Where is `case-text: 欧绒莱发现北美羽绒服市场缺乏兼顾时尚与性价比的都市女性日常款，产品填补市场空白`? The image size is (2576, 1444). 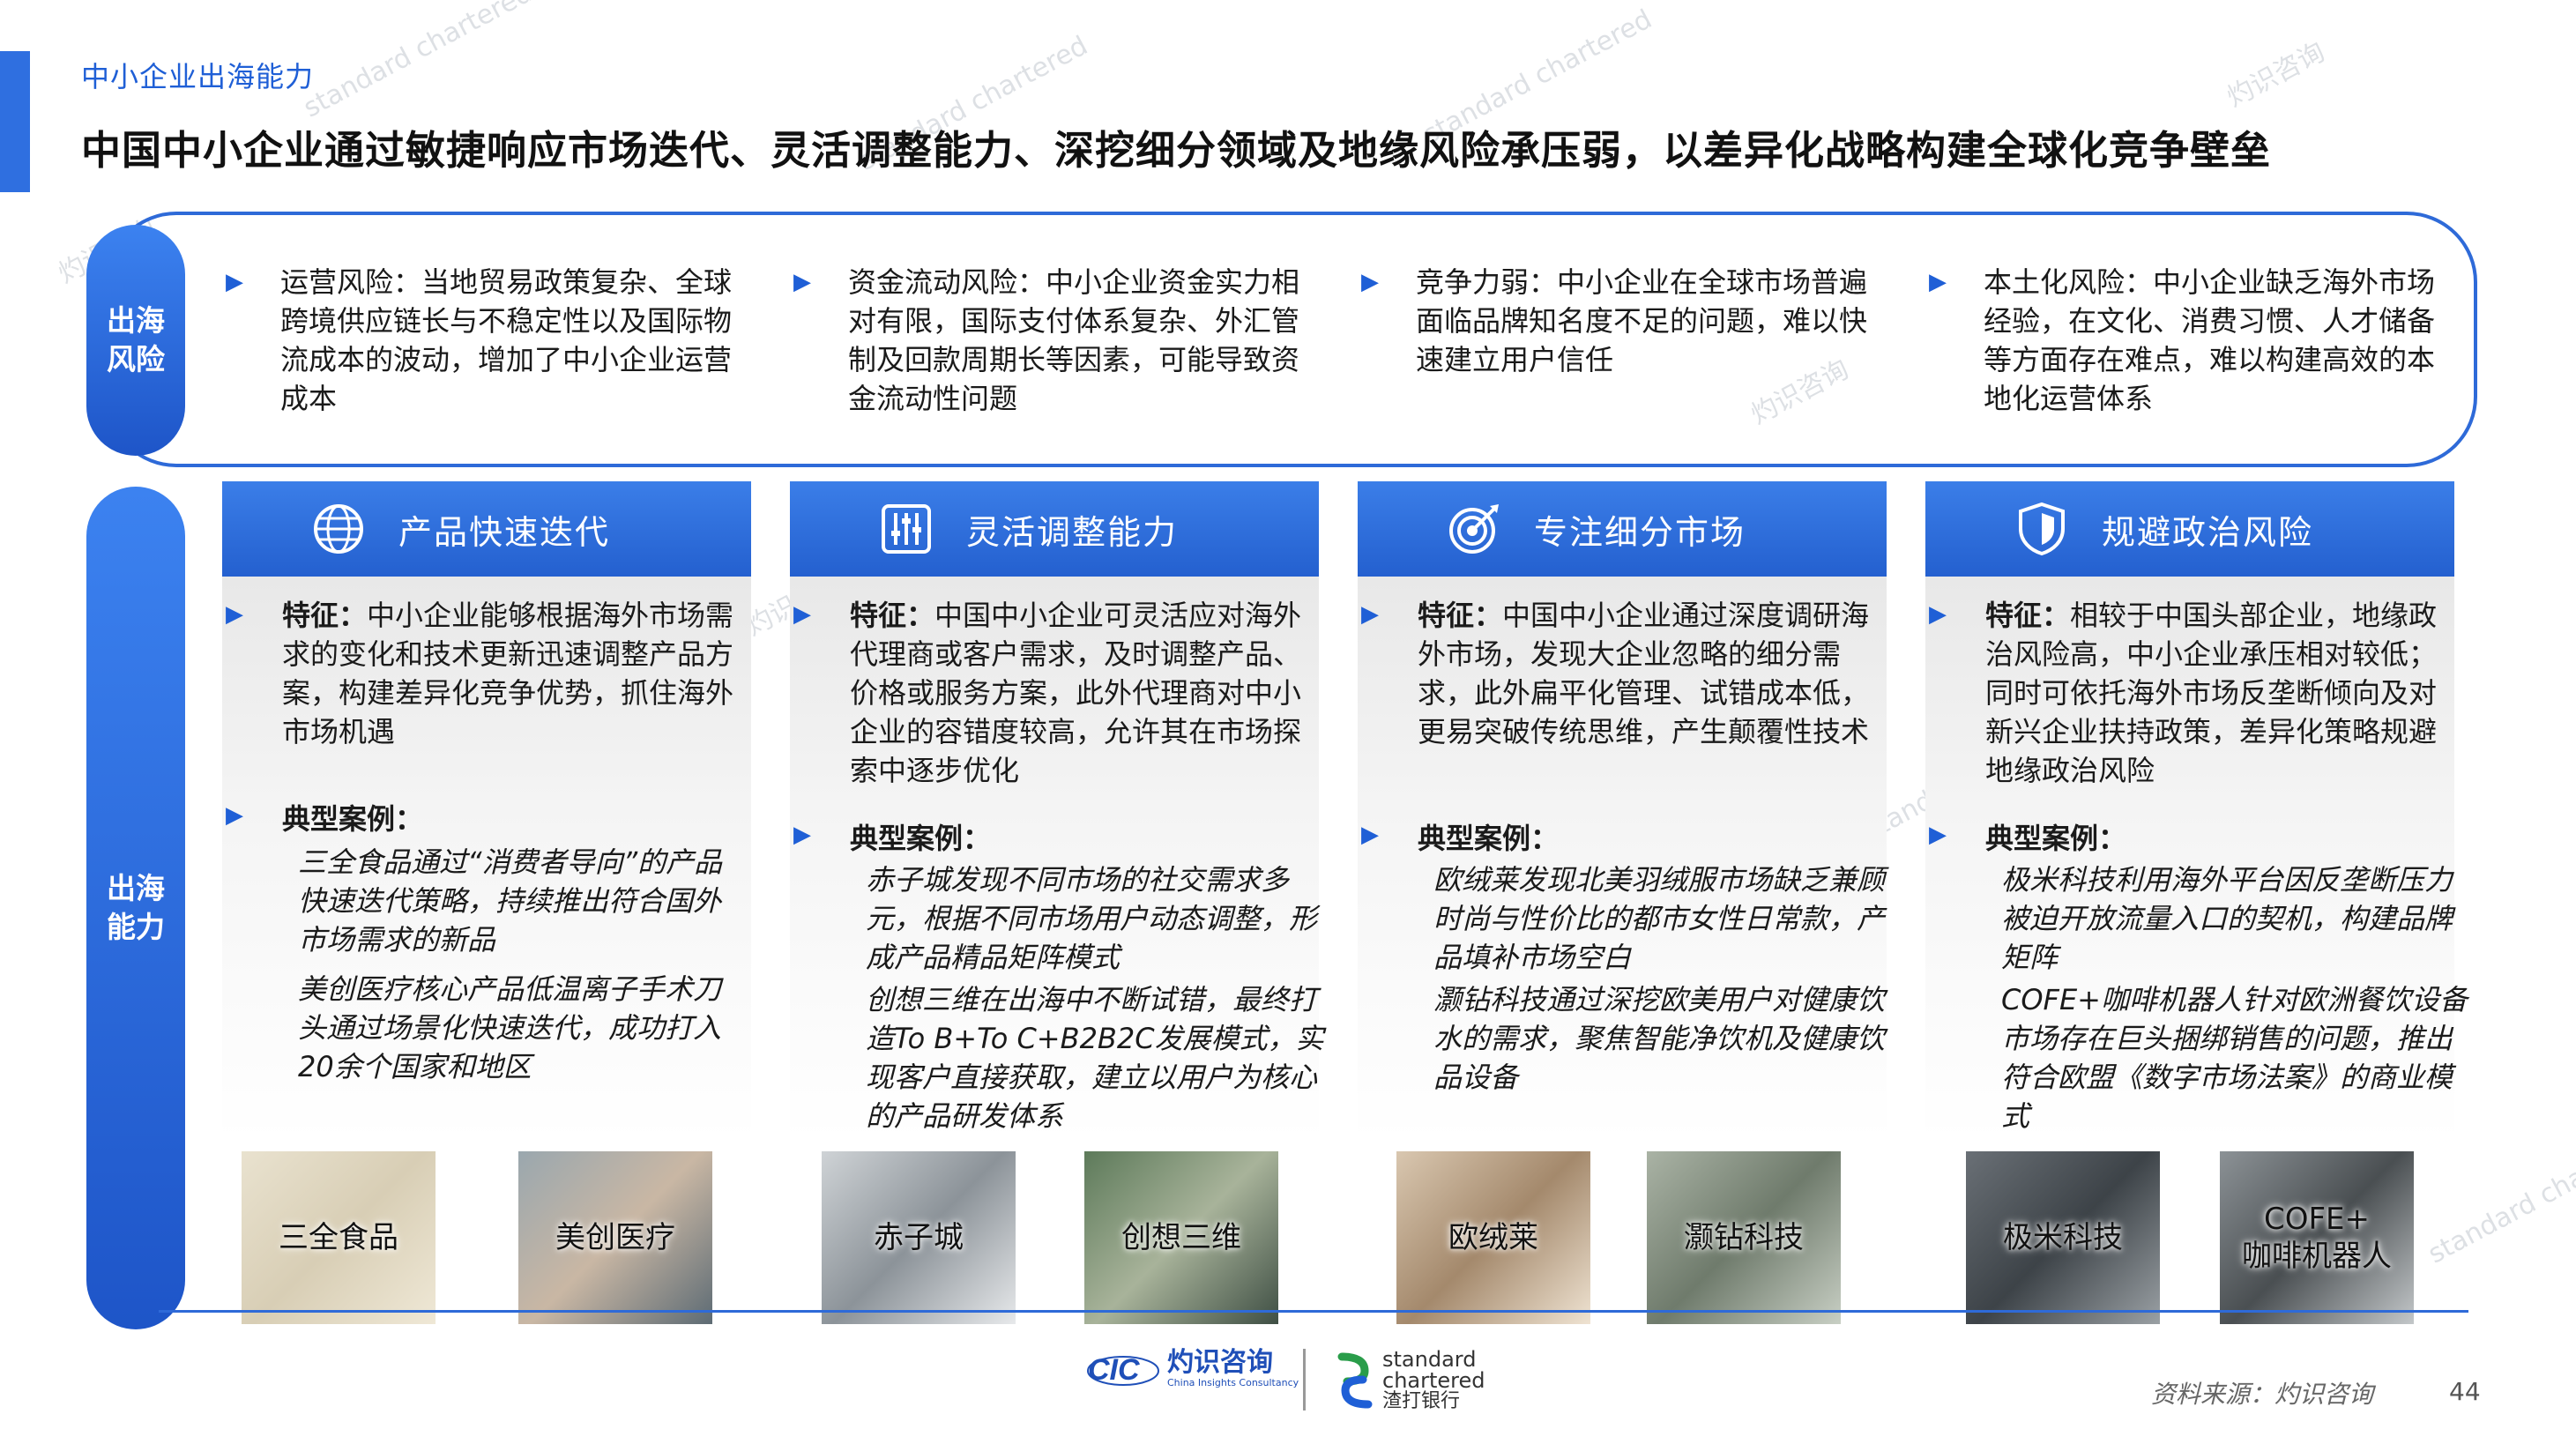
case-text: 欧绒莱发现北美羽绒服市场缺乏兼顾时尚与性价比的都市女性日常款，产品填补市场空白 is located at coordinates (1660, 918).